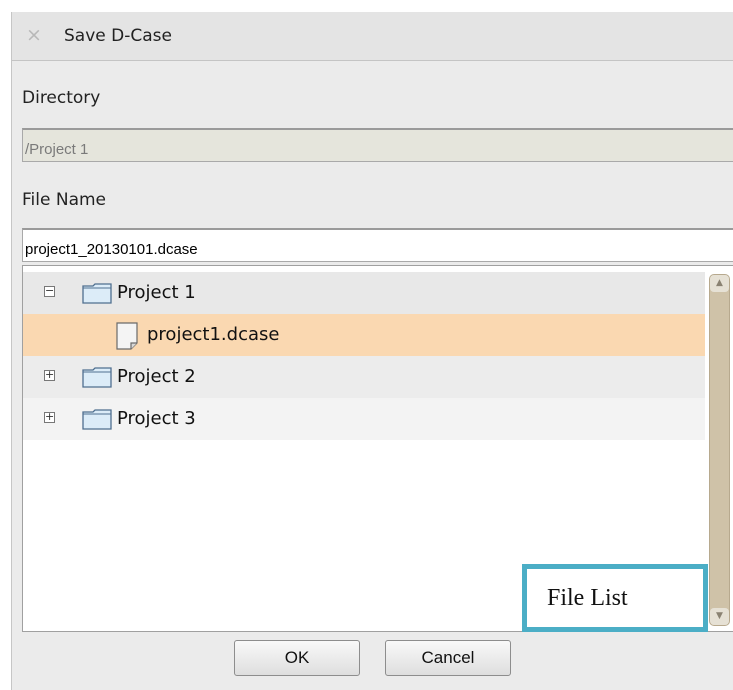 This screenshot has height=690, width=733. Describe the element at coordinates (719, 283) in the screenshot. I see `scroll-up-icon: ▲` at that location.